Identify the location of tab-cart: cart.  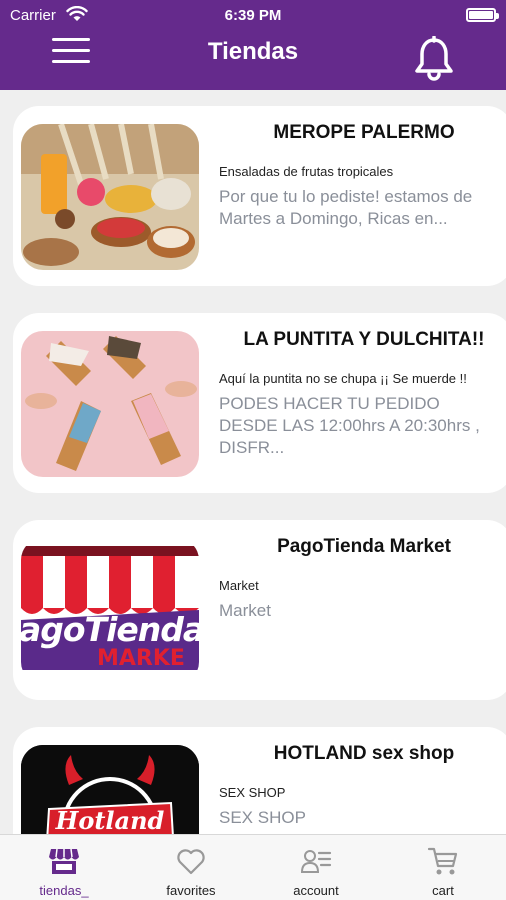
(443, 871).